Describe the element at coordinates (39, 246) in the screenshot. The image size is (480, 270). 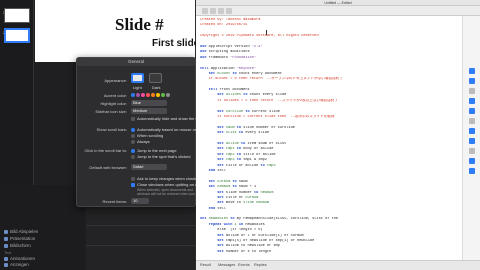
I see `sidebar-item: Bildschirm` at that location.